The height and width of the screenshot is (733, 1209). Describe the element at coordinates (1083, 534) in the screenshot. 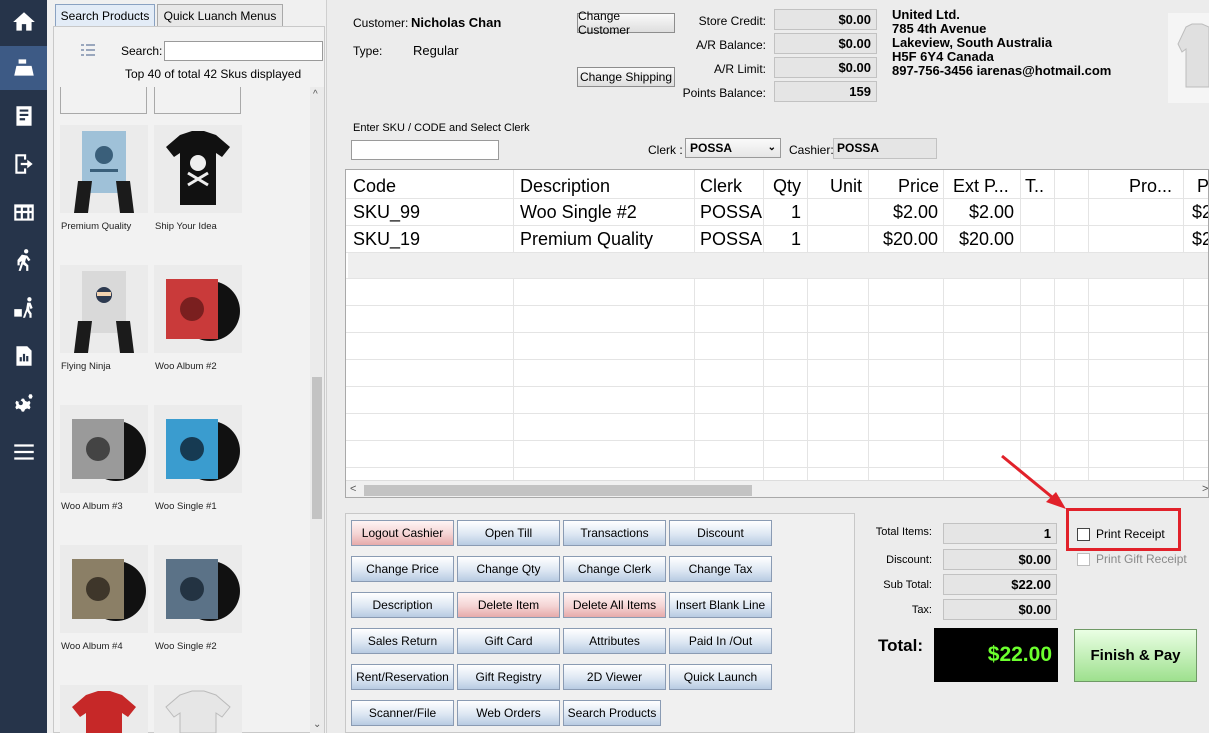

I see `print-receipt-checkbox` at that location.